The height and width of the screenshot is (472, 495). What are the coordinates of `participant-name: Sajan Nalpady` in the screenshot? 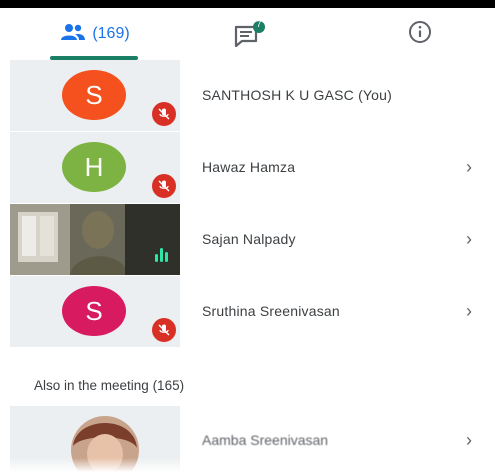 It's located at (249, 239).